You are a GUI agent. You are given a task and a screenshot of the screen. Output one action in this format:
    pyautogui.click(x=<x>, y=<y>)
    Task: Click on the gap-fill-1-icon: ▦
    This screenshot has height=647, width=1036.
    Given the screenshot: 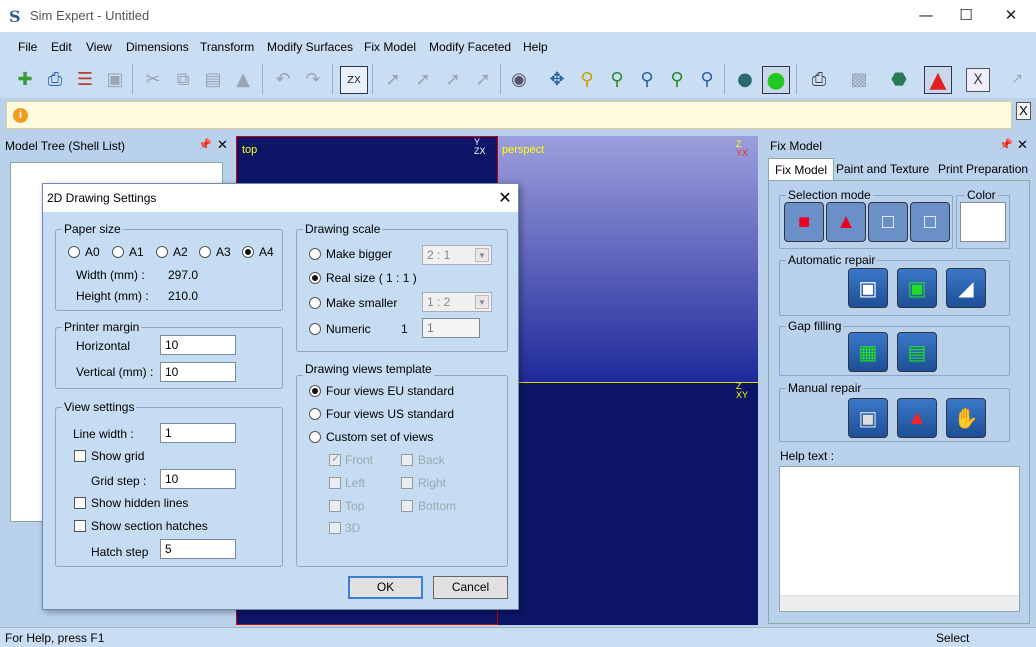 What is the action you would take?
    pyautogui.click(x=868, y=352)
    